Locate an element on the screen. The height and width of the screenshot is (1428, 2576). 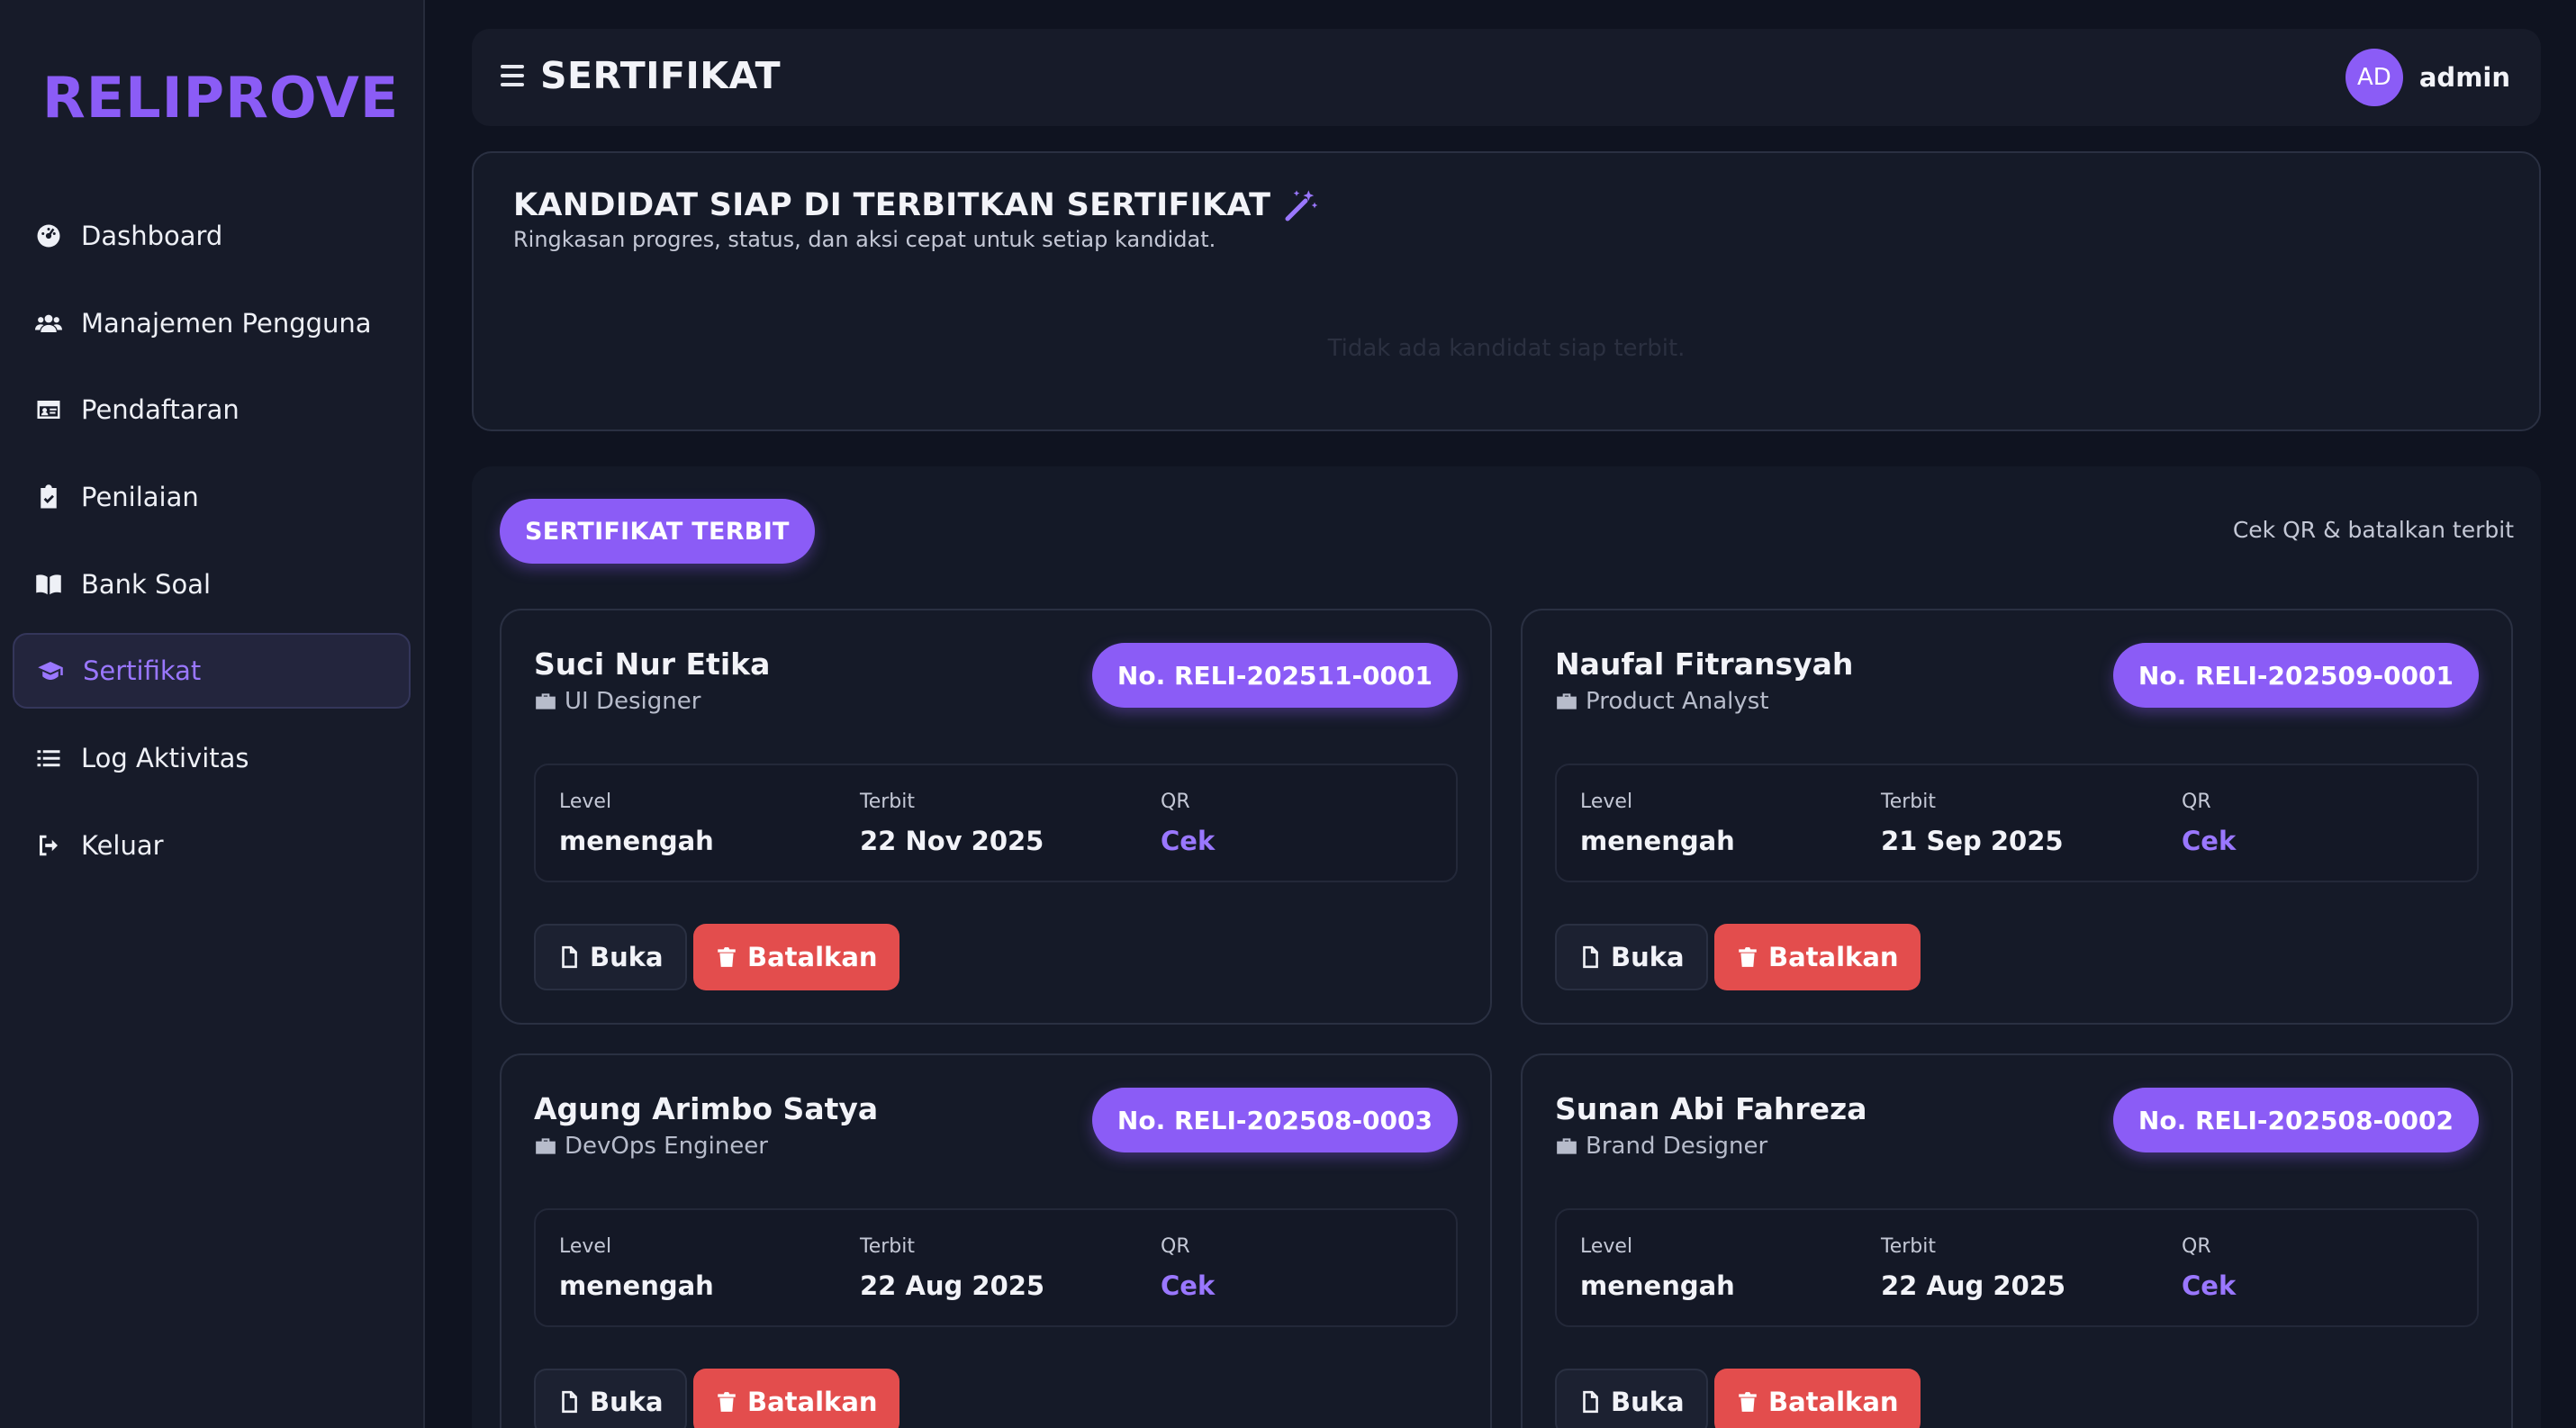
trash-icon is located at coordinates (727, 957).